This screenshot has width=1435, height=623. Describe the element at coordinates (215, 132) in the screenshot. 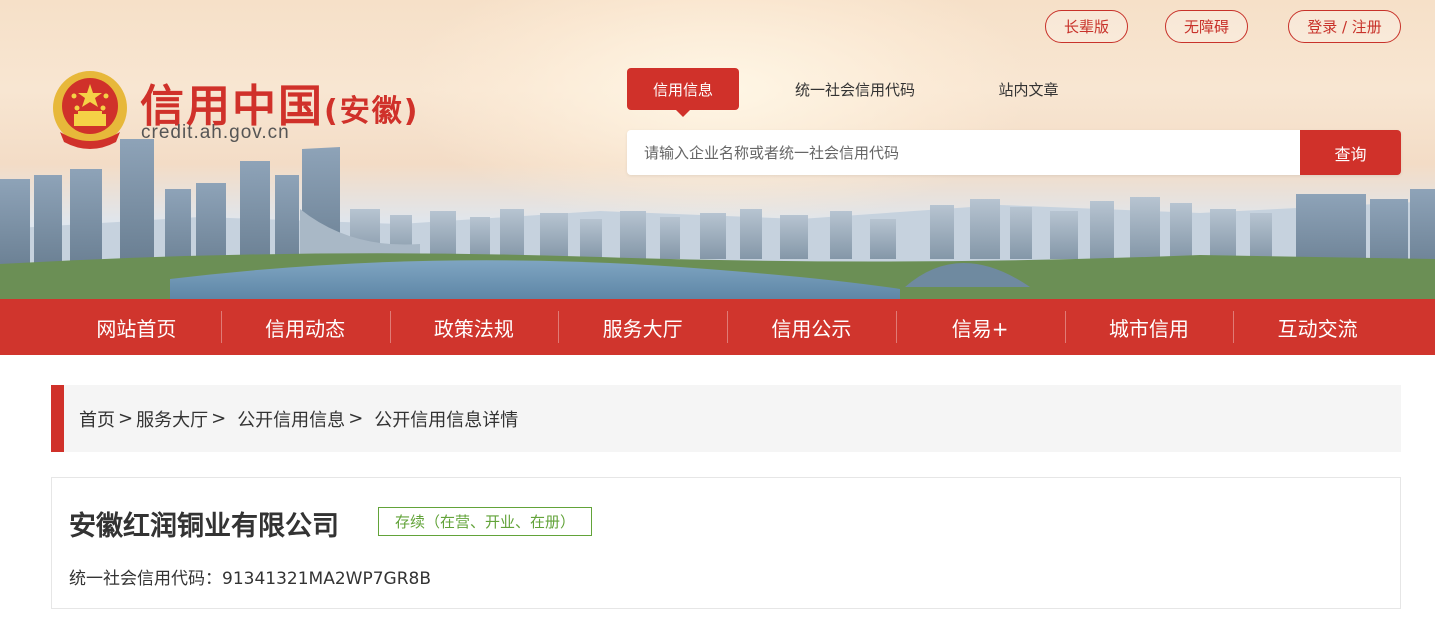

I see `site-domain: credit.ah.gov.cn` at that location.